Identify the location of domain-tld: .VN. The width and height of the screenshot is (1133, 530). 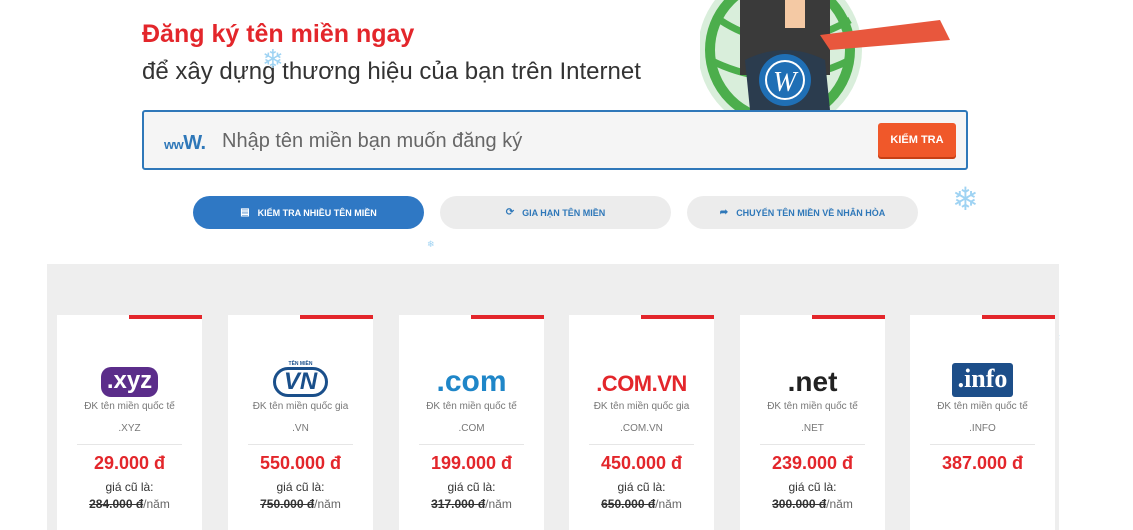
(300, 428).